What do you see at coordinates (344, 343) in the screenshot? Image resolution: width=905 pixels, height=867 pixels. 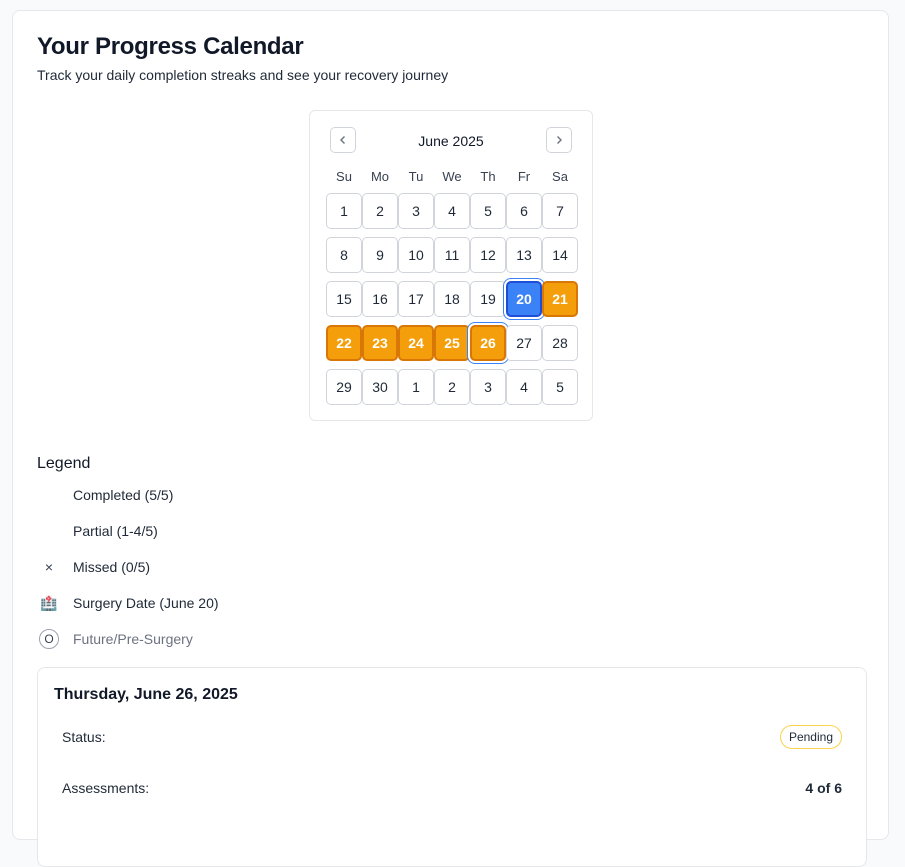 I see `calendar-day: 22` at bounding box center [344, 343].